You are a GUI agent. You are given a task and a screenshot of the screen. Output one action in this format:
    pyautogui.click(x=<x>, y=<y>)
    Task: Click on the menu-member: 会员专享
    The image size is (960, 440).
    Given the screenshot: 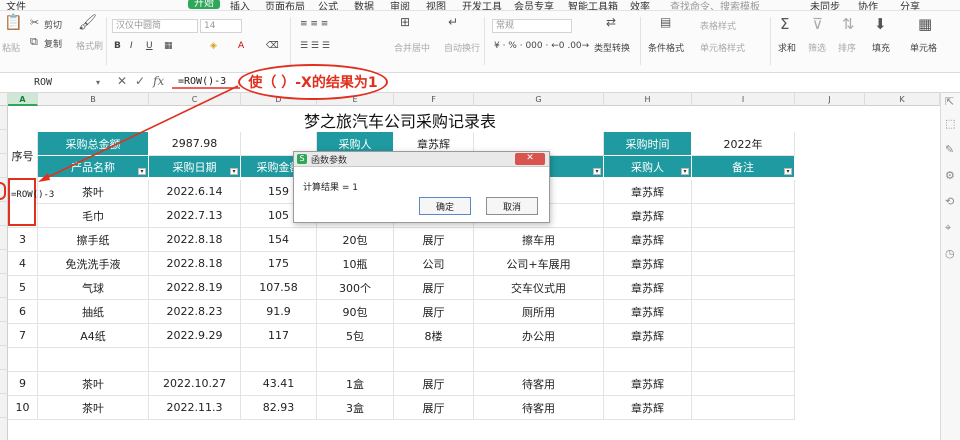 What is the action you would take?
    pyautogui.click(x=534, y=5)
    